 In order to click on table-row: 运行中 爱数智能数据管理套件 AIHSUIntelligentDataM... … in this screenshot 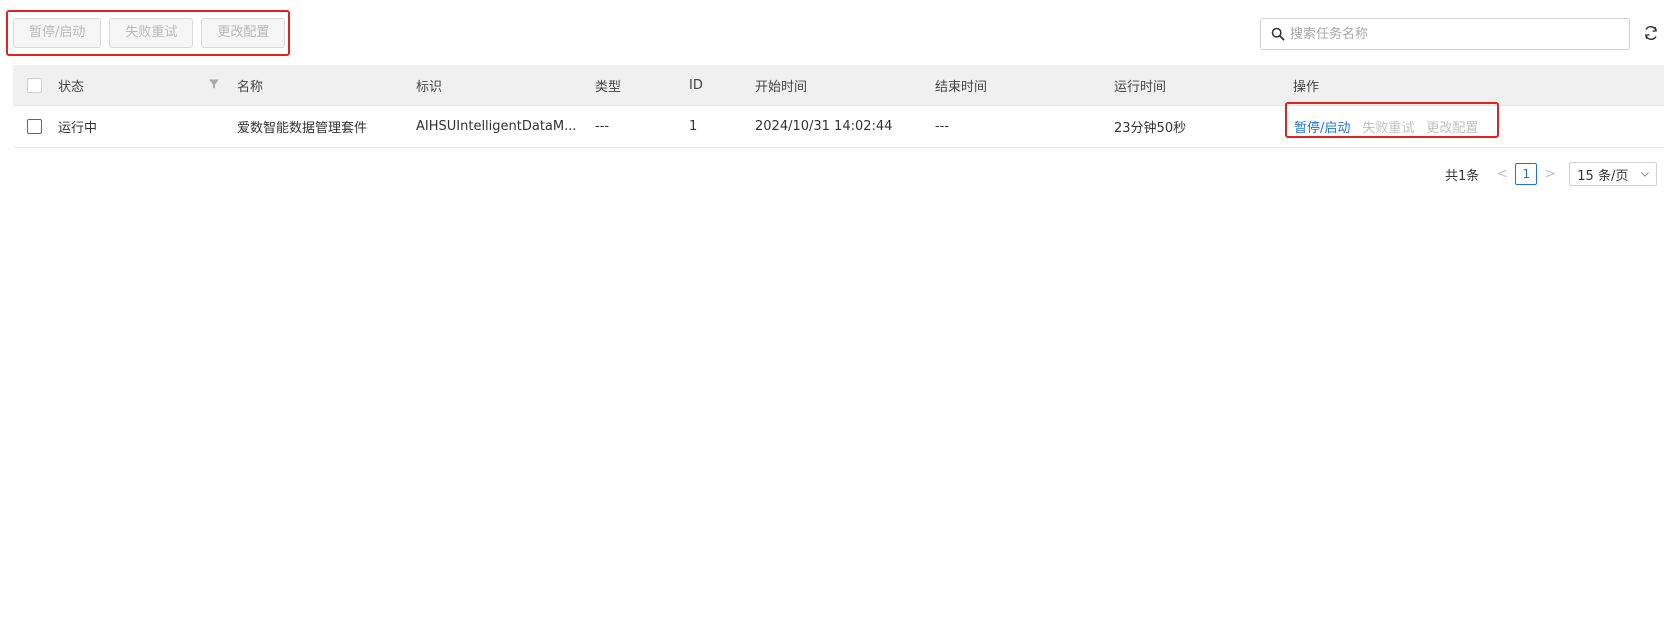, I will do `click(838, 127)`.